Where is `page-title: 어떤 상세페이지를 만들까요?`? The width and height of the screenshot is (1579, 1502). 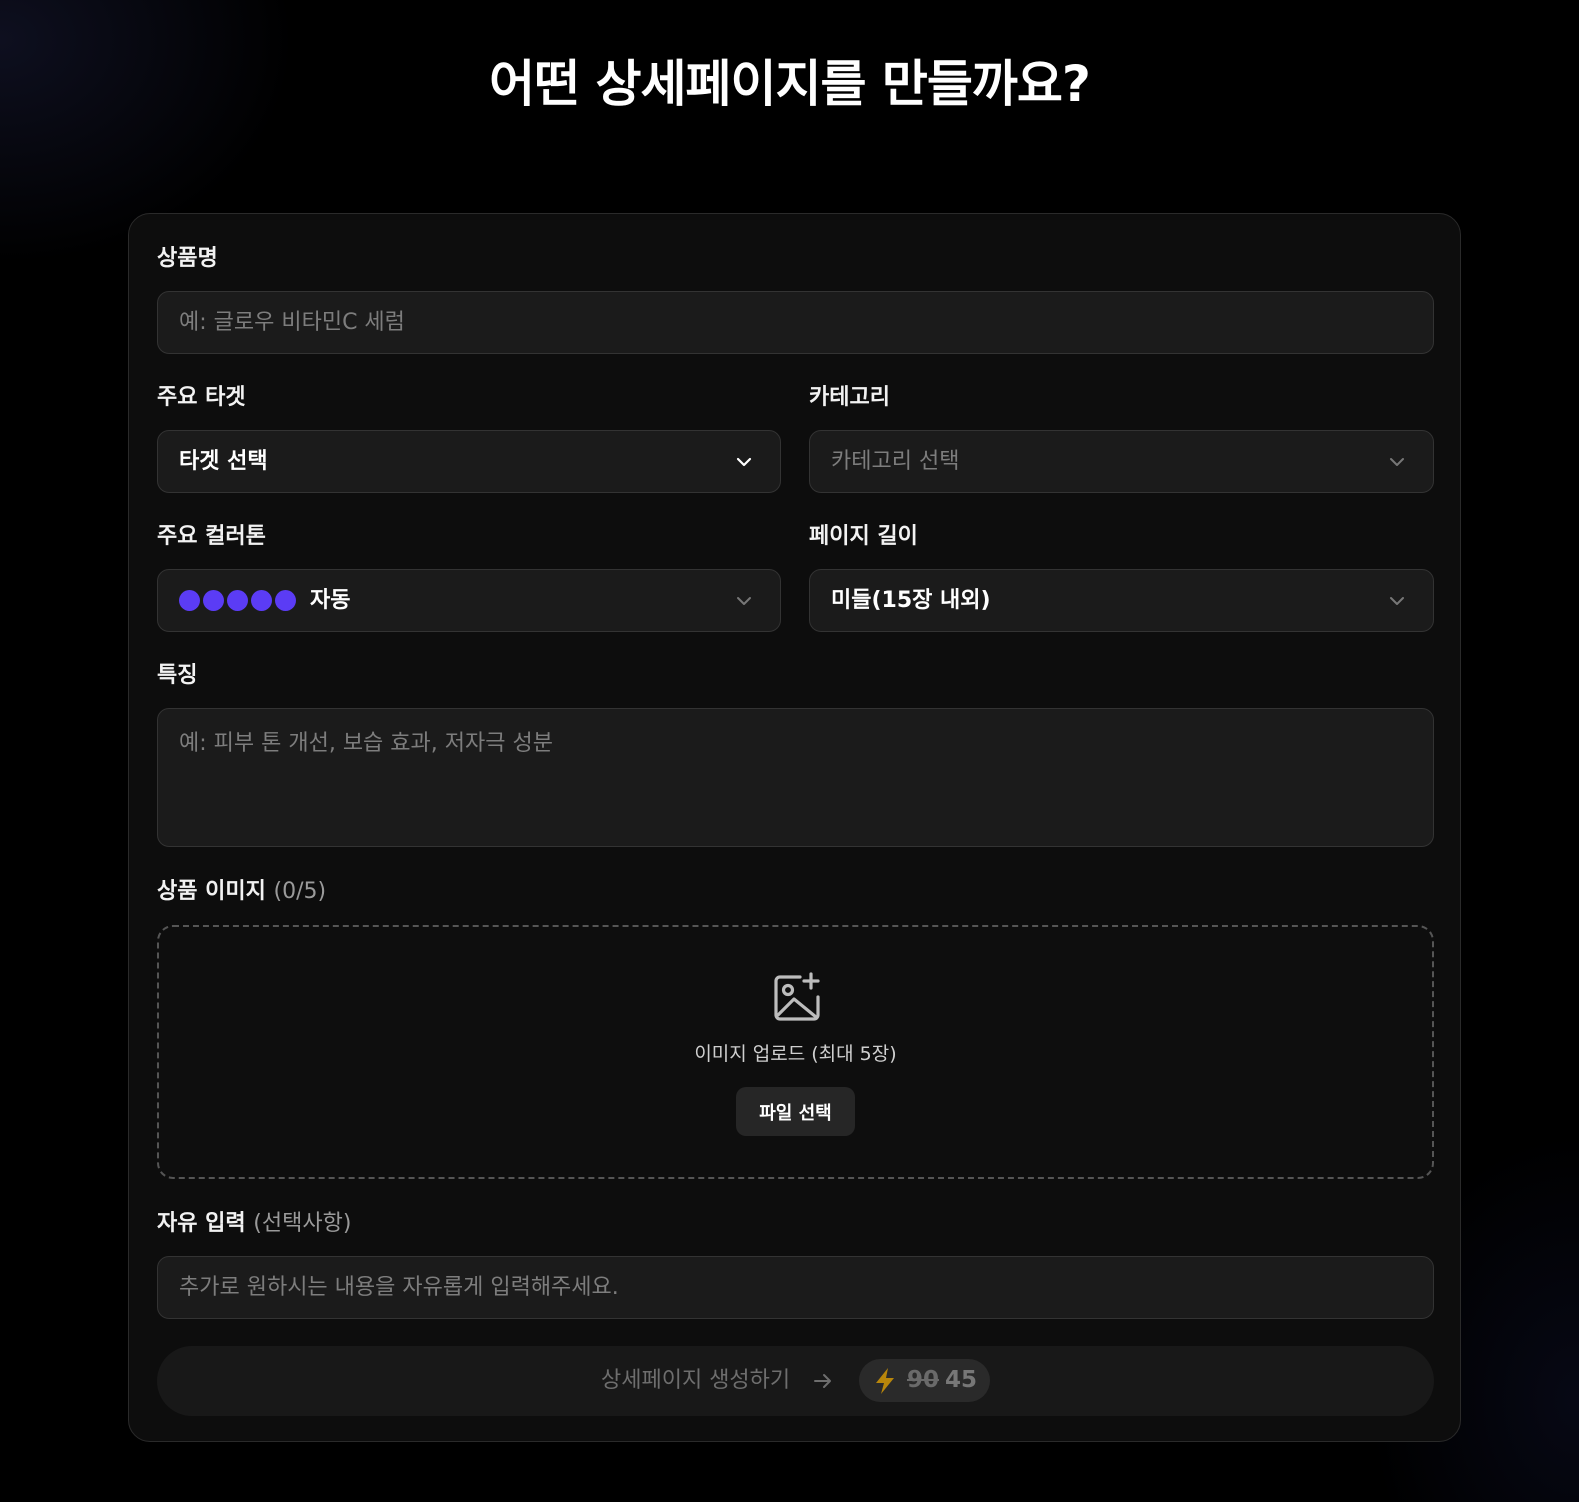
page-title: 어떤 상세페이지를 만들까요? is located at coordinates (790, 84).